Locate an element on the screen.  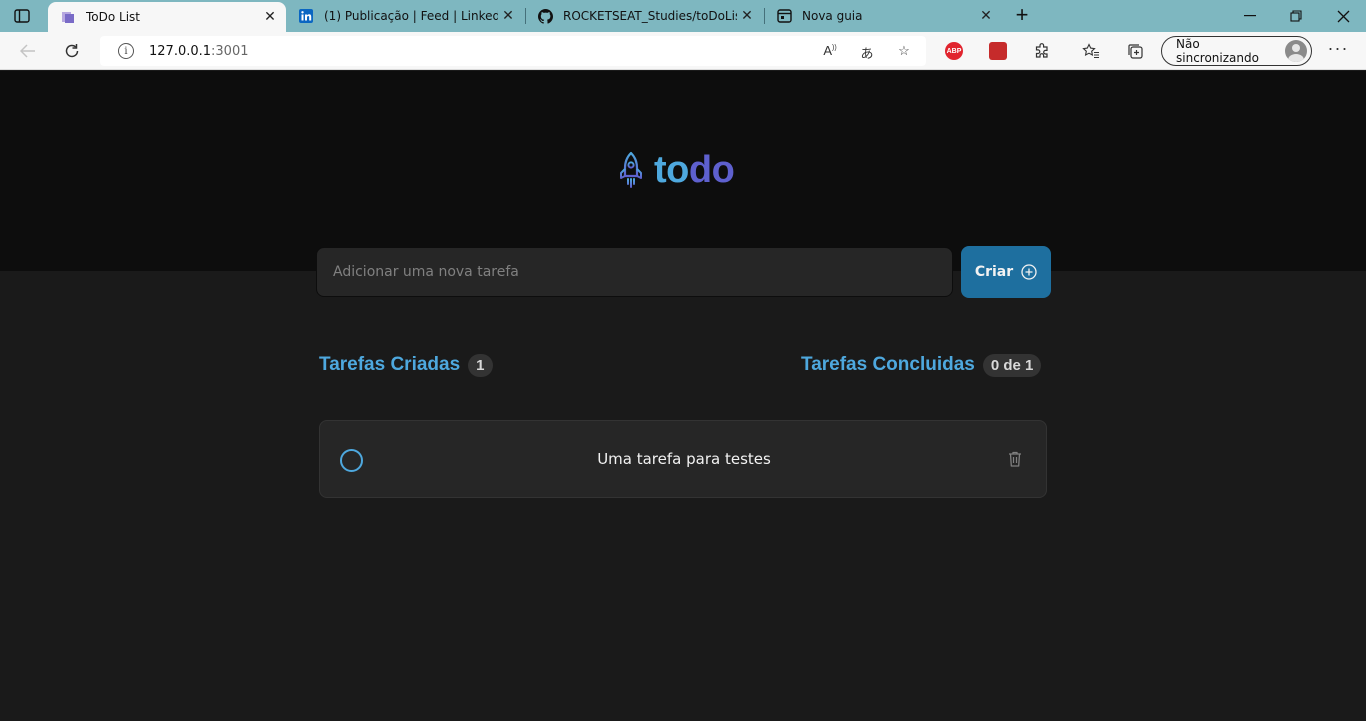
close-window-icon is located at coordinates (1343, 16).